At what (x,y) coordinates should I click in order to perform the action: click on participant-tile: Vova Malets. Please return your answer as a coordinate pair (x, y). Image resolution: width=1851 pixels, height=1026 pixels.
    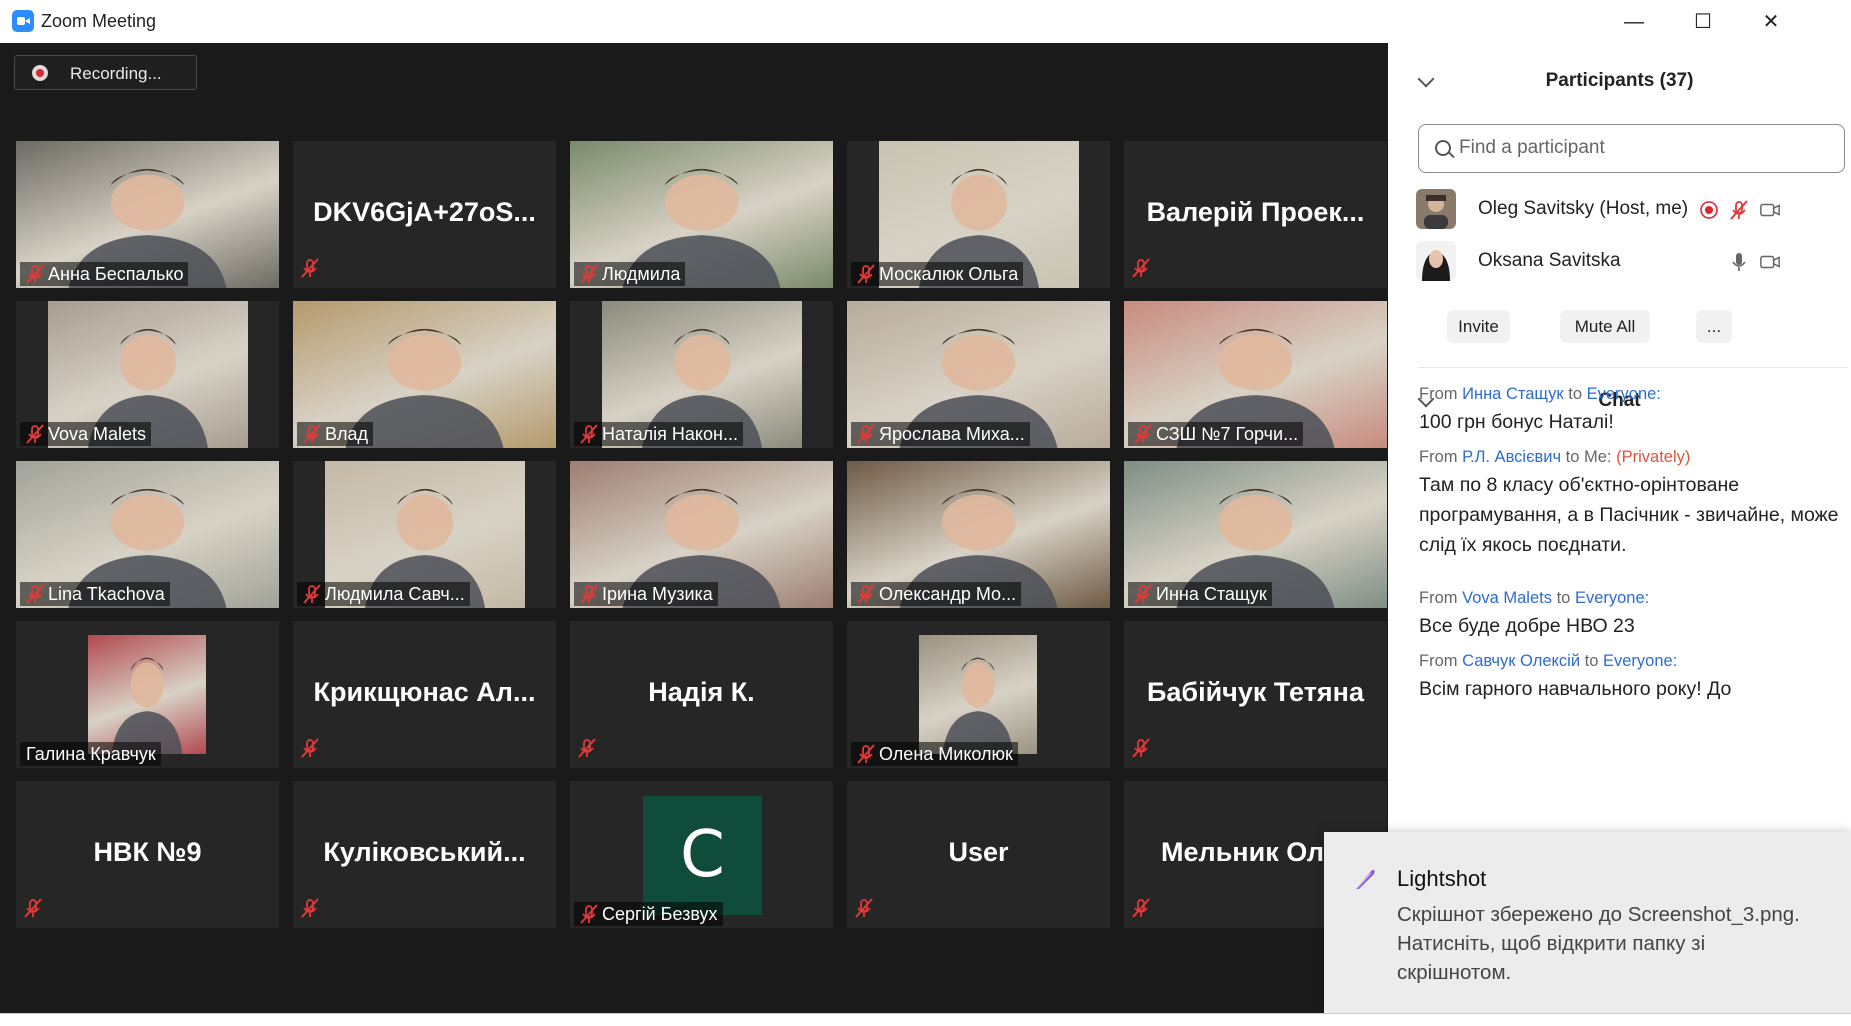
    Looking at the image, I should click on (147, 374).